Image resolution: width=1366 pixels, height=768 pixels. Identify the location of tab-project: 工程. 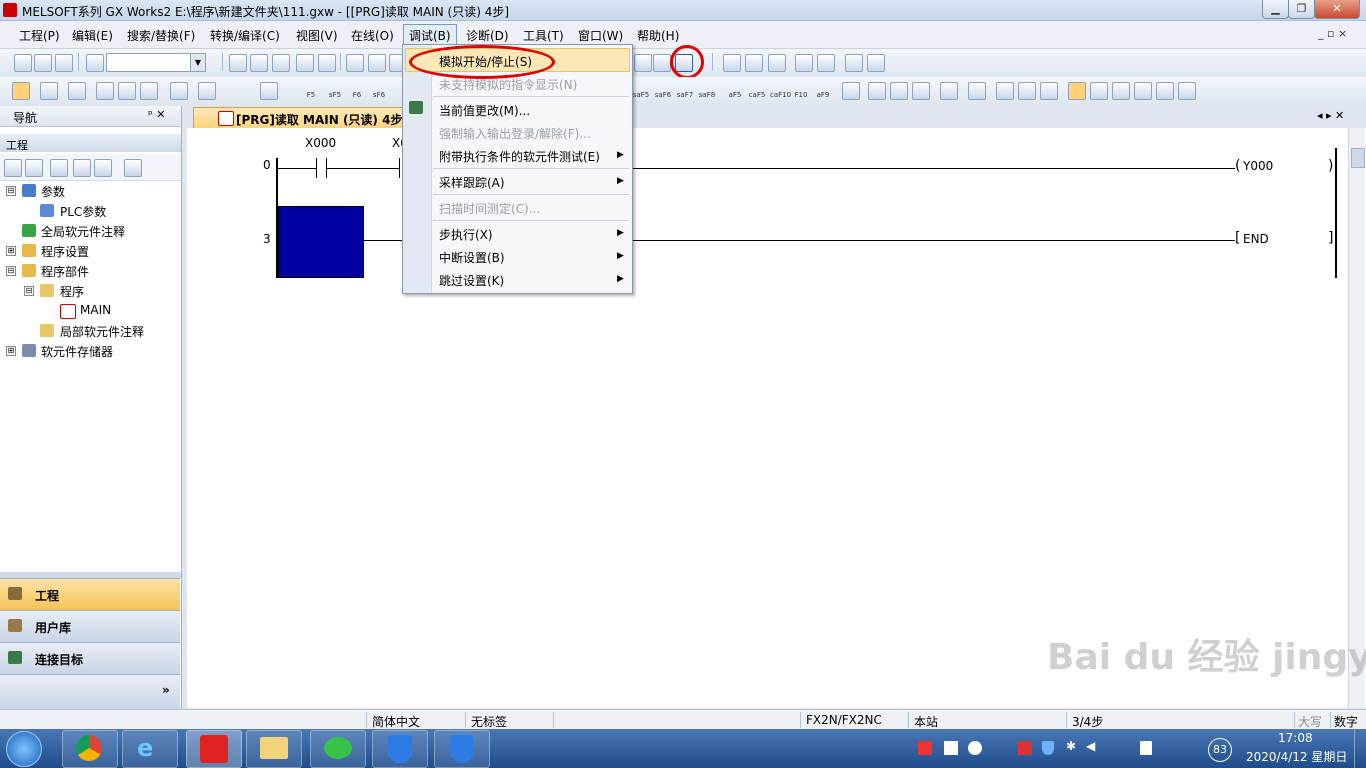
(90, 594).